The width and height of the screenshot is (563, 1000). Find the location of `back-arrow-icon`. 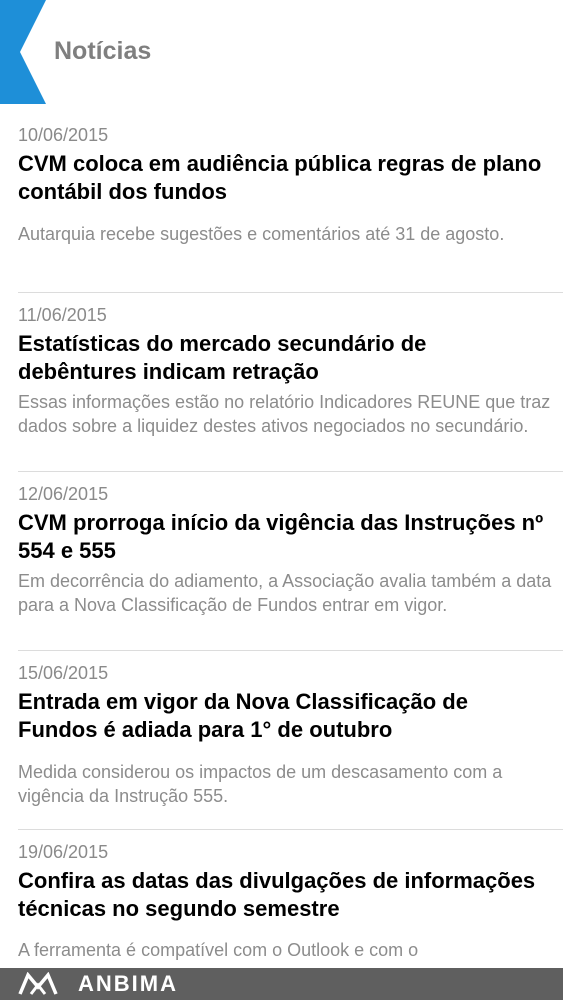

back-arrow-icon is located at coordinates (23, 52).